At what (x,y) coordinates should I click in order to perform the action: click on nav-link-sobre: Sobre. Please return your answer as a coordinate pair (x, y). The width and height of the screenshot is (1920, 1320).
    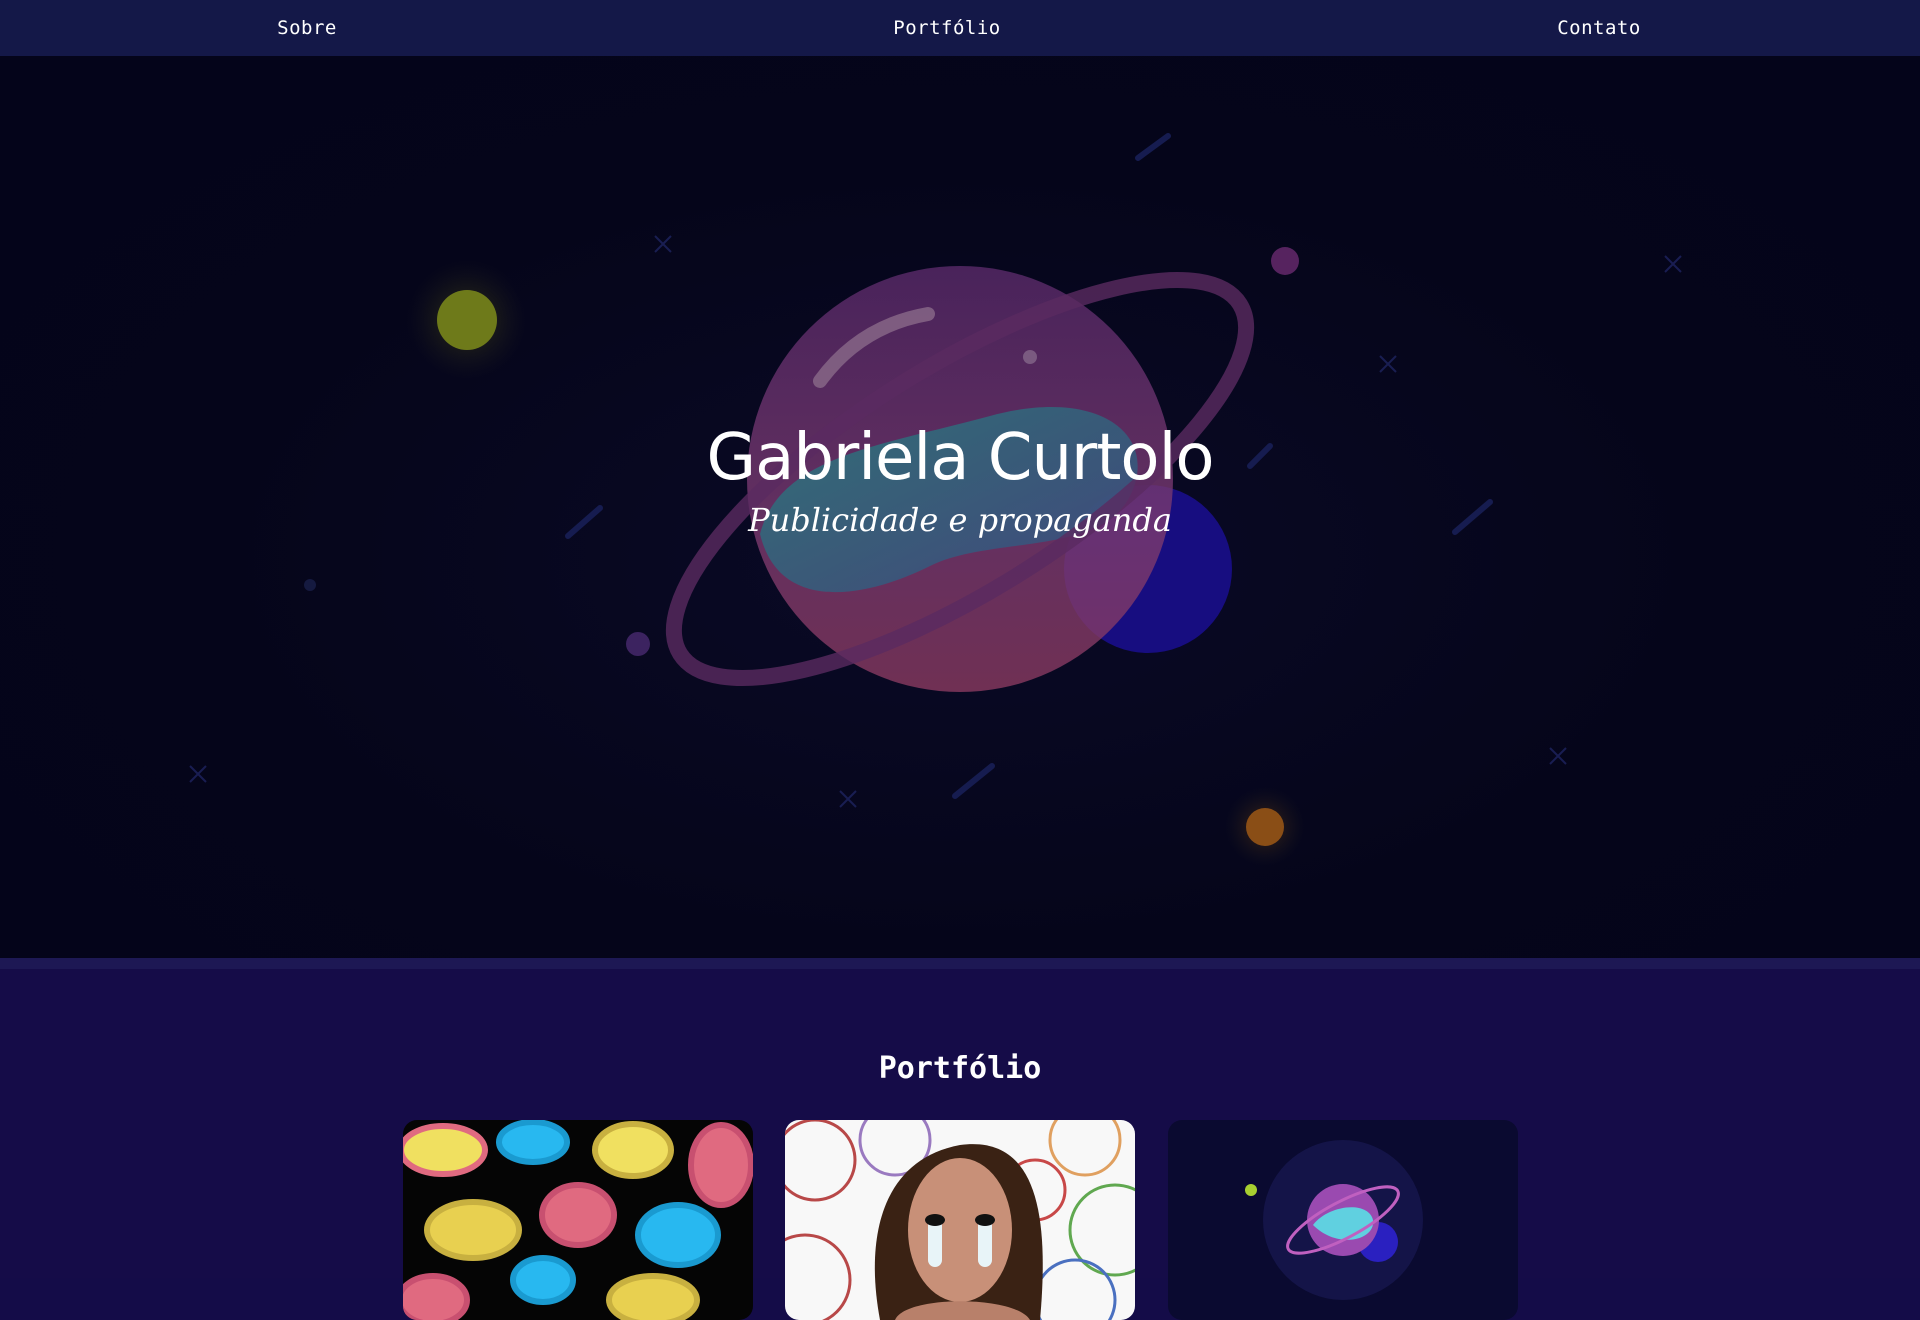
    Looking at the image, I should click on (307, 28).